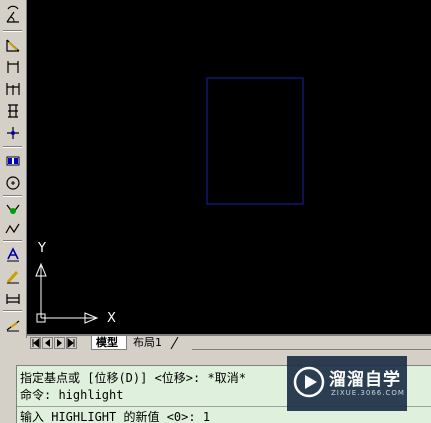 The image size is (431, 423). I want to click on ucs-x-label: X, so click(111, 318).